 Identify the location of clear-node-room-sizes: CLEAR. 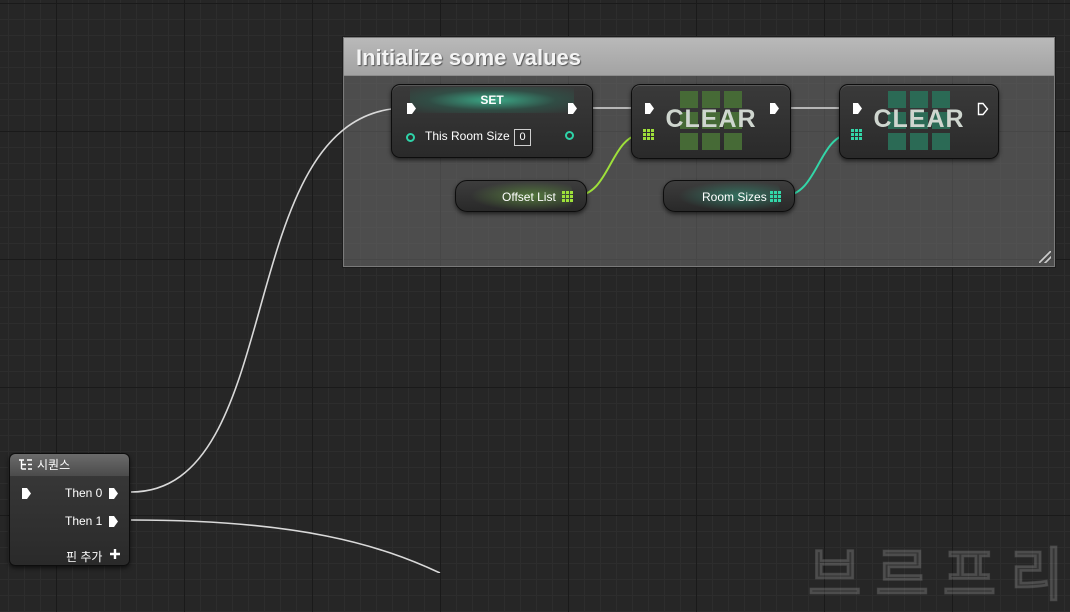
(919, 121).